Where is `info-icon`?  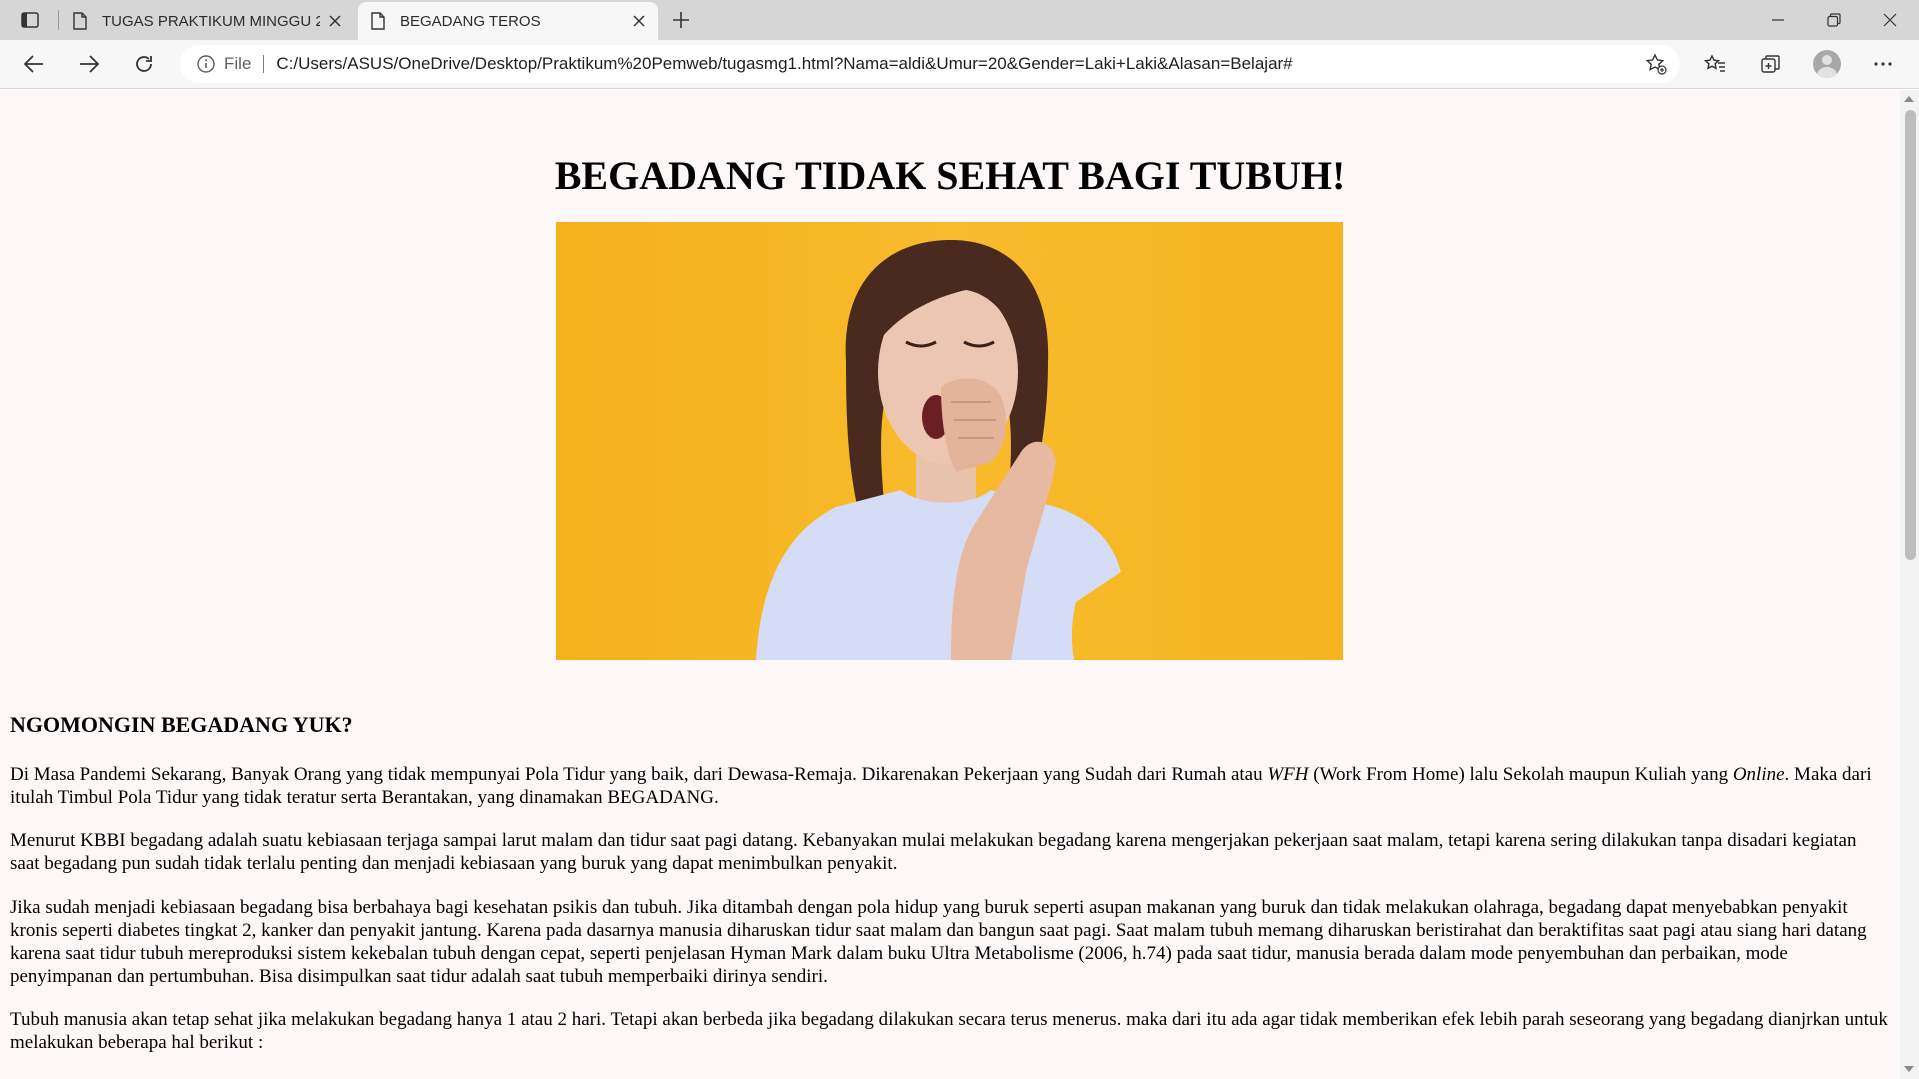
info-icon is located at coordinates (206, 64).